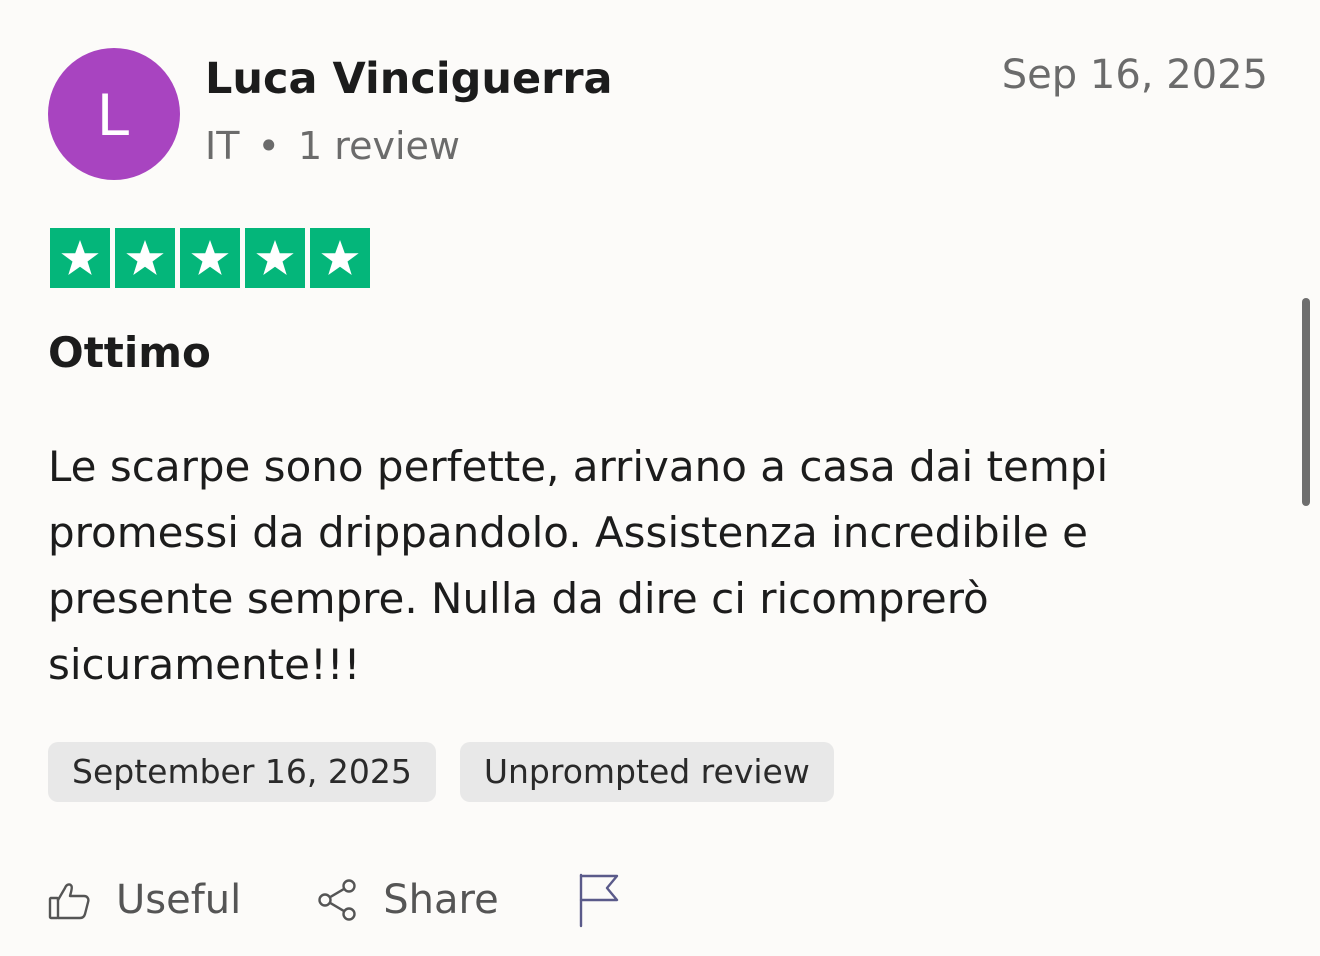 The height and width of the screenshot is (956, 1320). Describe the element at coordinates (379, 146) in the screenshot. I see `reviewer-review-count: 1 review` at that location.